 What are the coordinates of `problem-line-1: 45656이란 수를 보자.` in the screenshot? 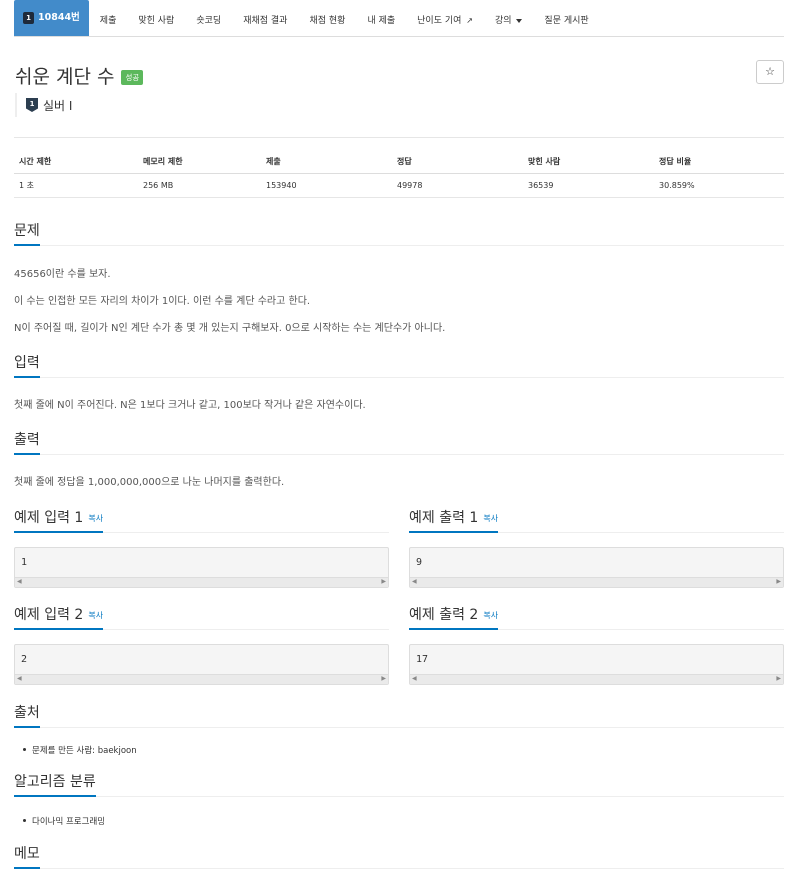 It's located at (62, 274).